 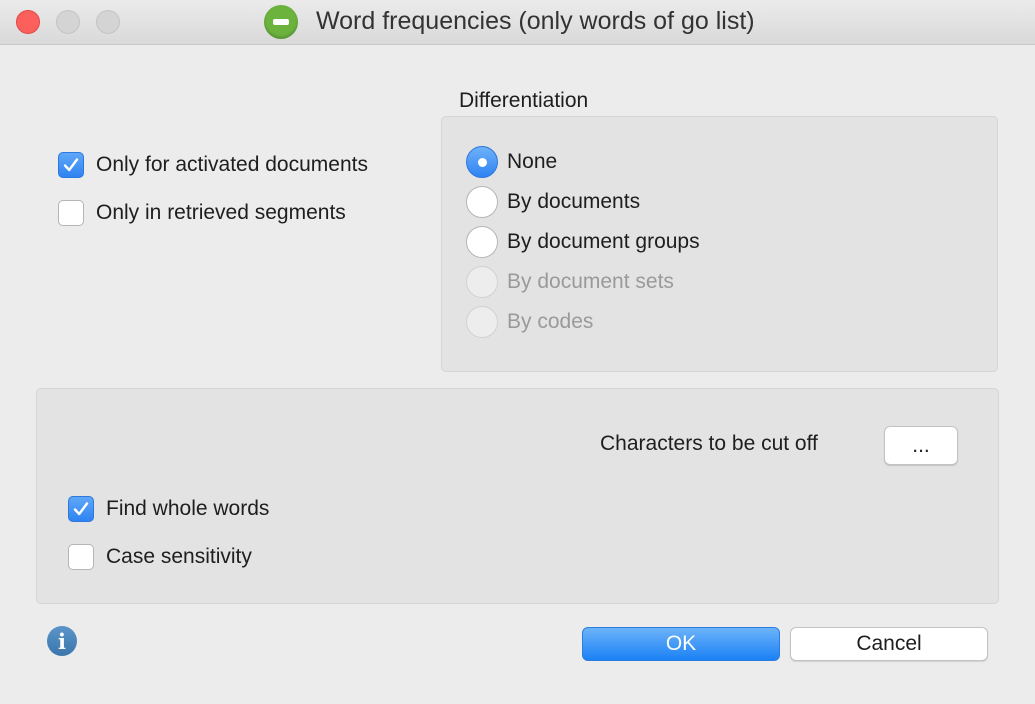 I want to click on checkbox-label: Find whole words, so click(x=188, y=508).